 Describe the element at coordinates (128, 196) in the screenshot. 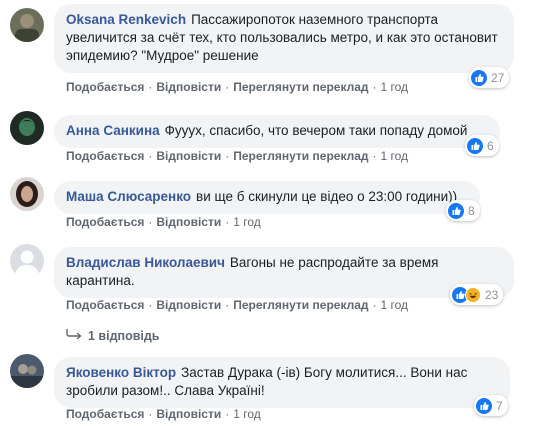

I see `comment-author: Маша Слюсаренко` at that location.